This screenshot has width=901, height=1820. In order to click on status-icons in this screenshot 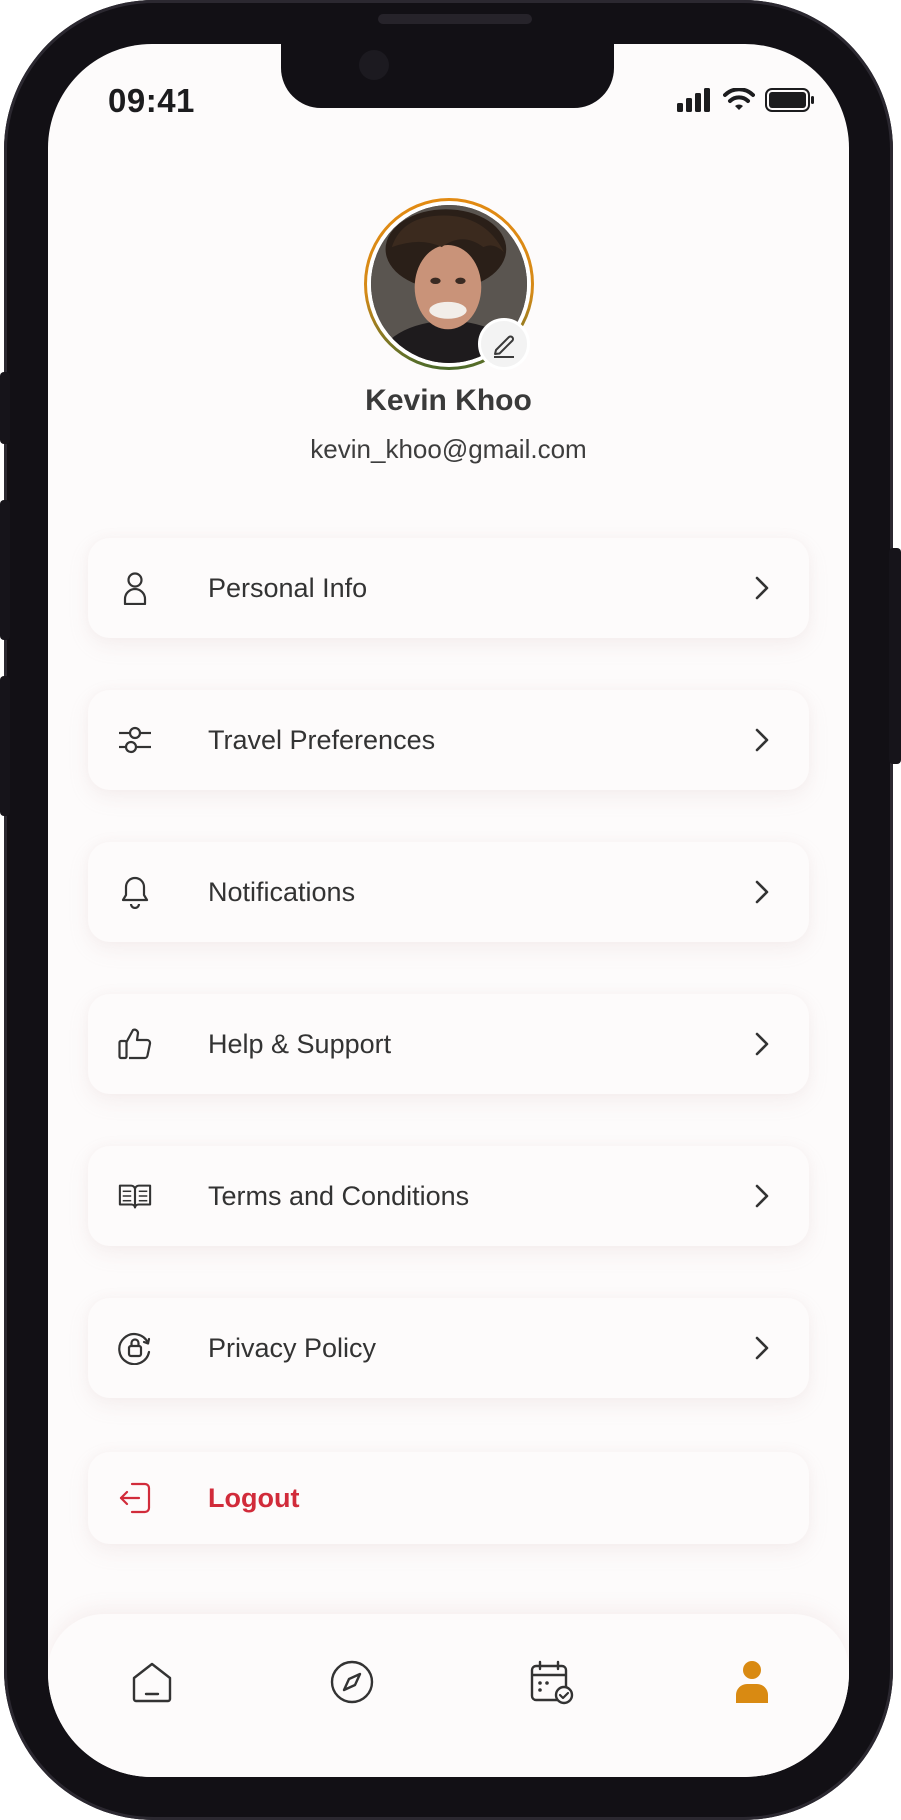, I will do `click(746, 100)`.